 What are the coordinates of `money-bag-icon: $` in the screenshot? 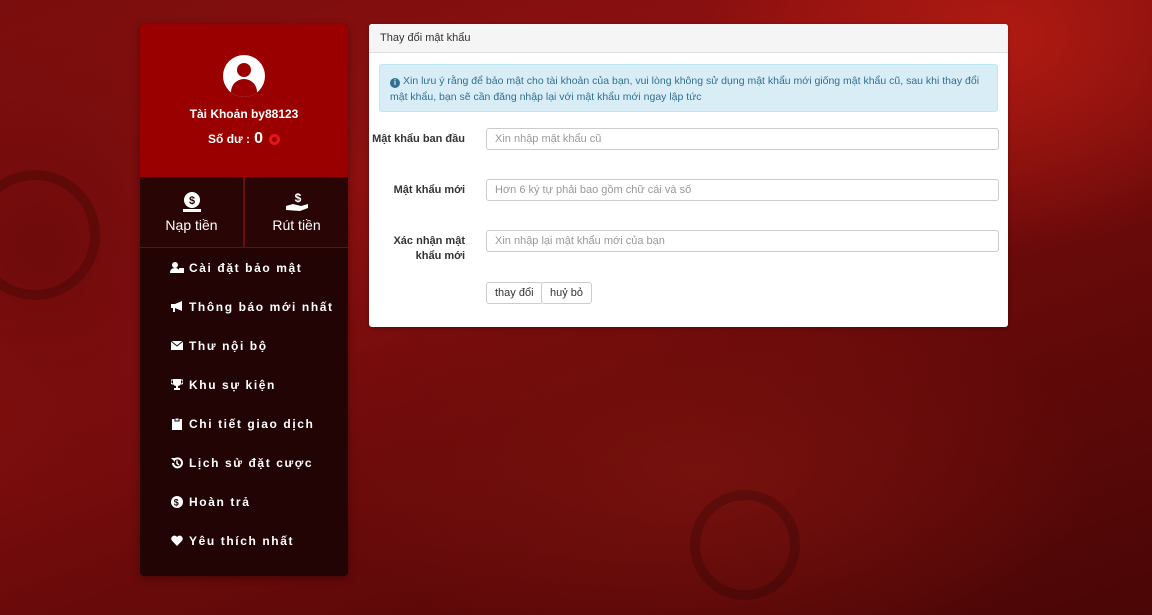 It's located at (191, 202).